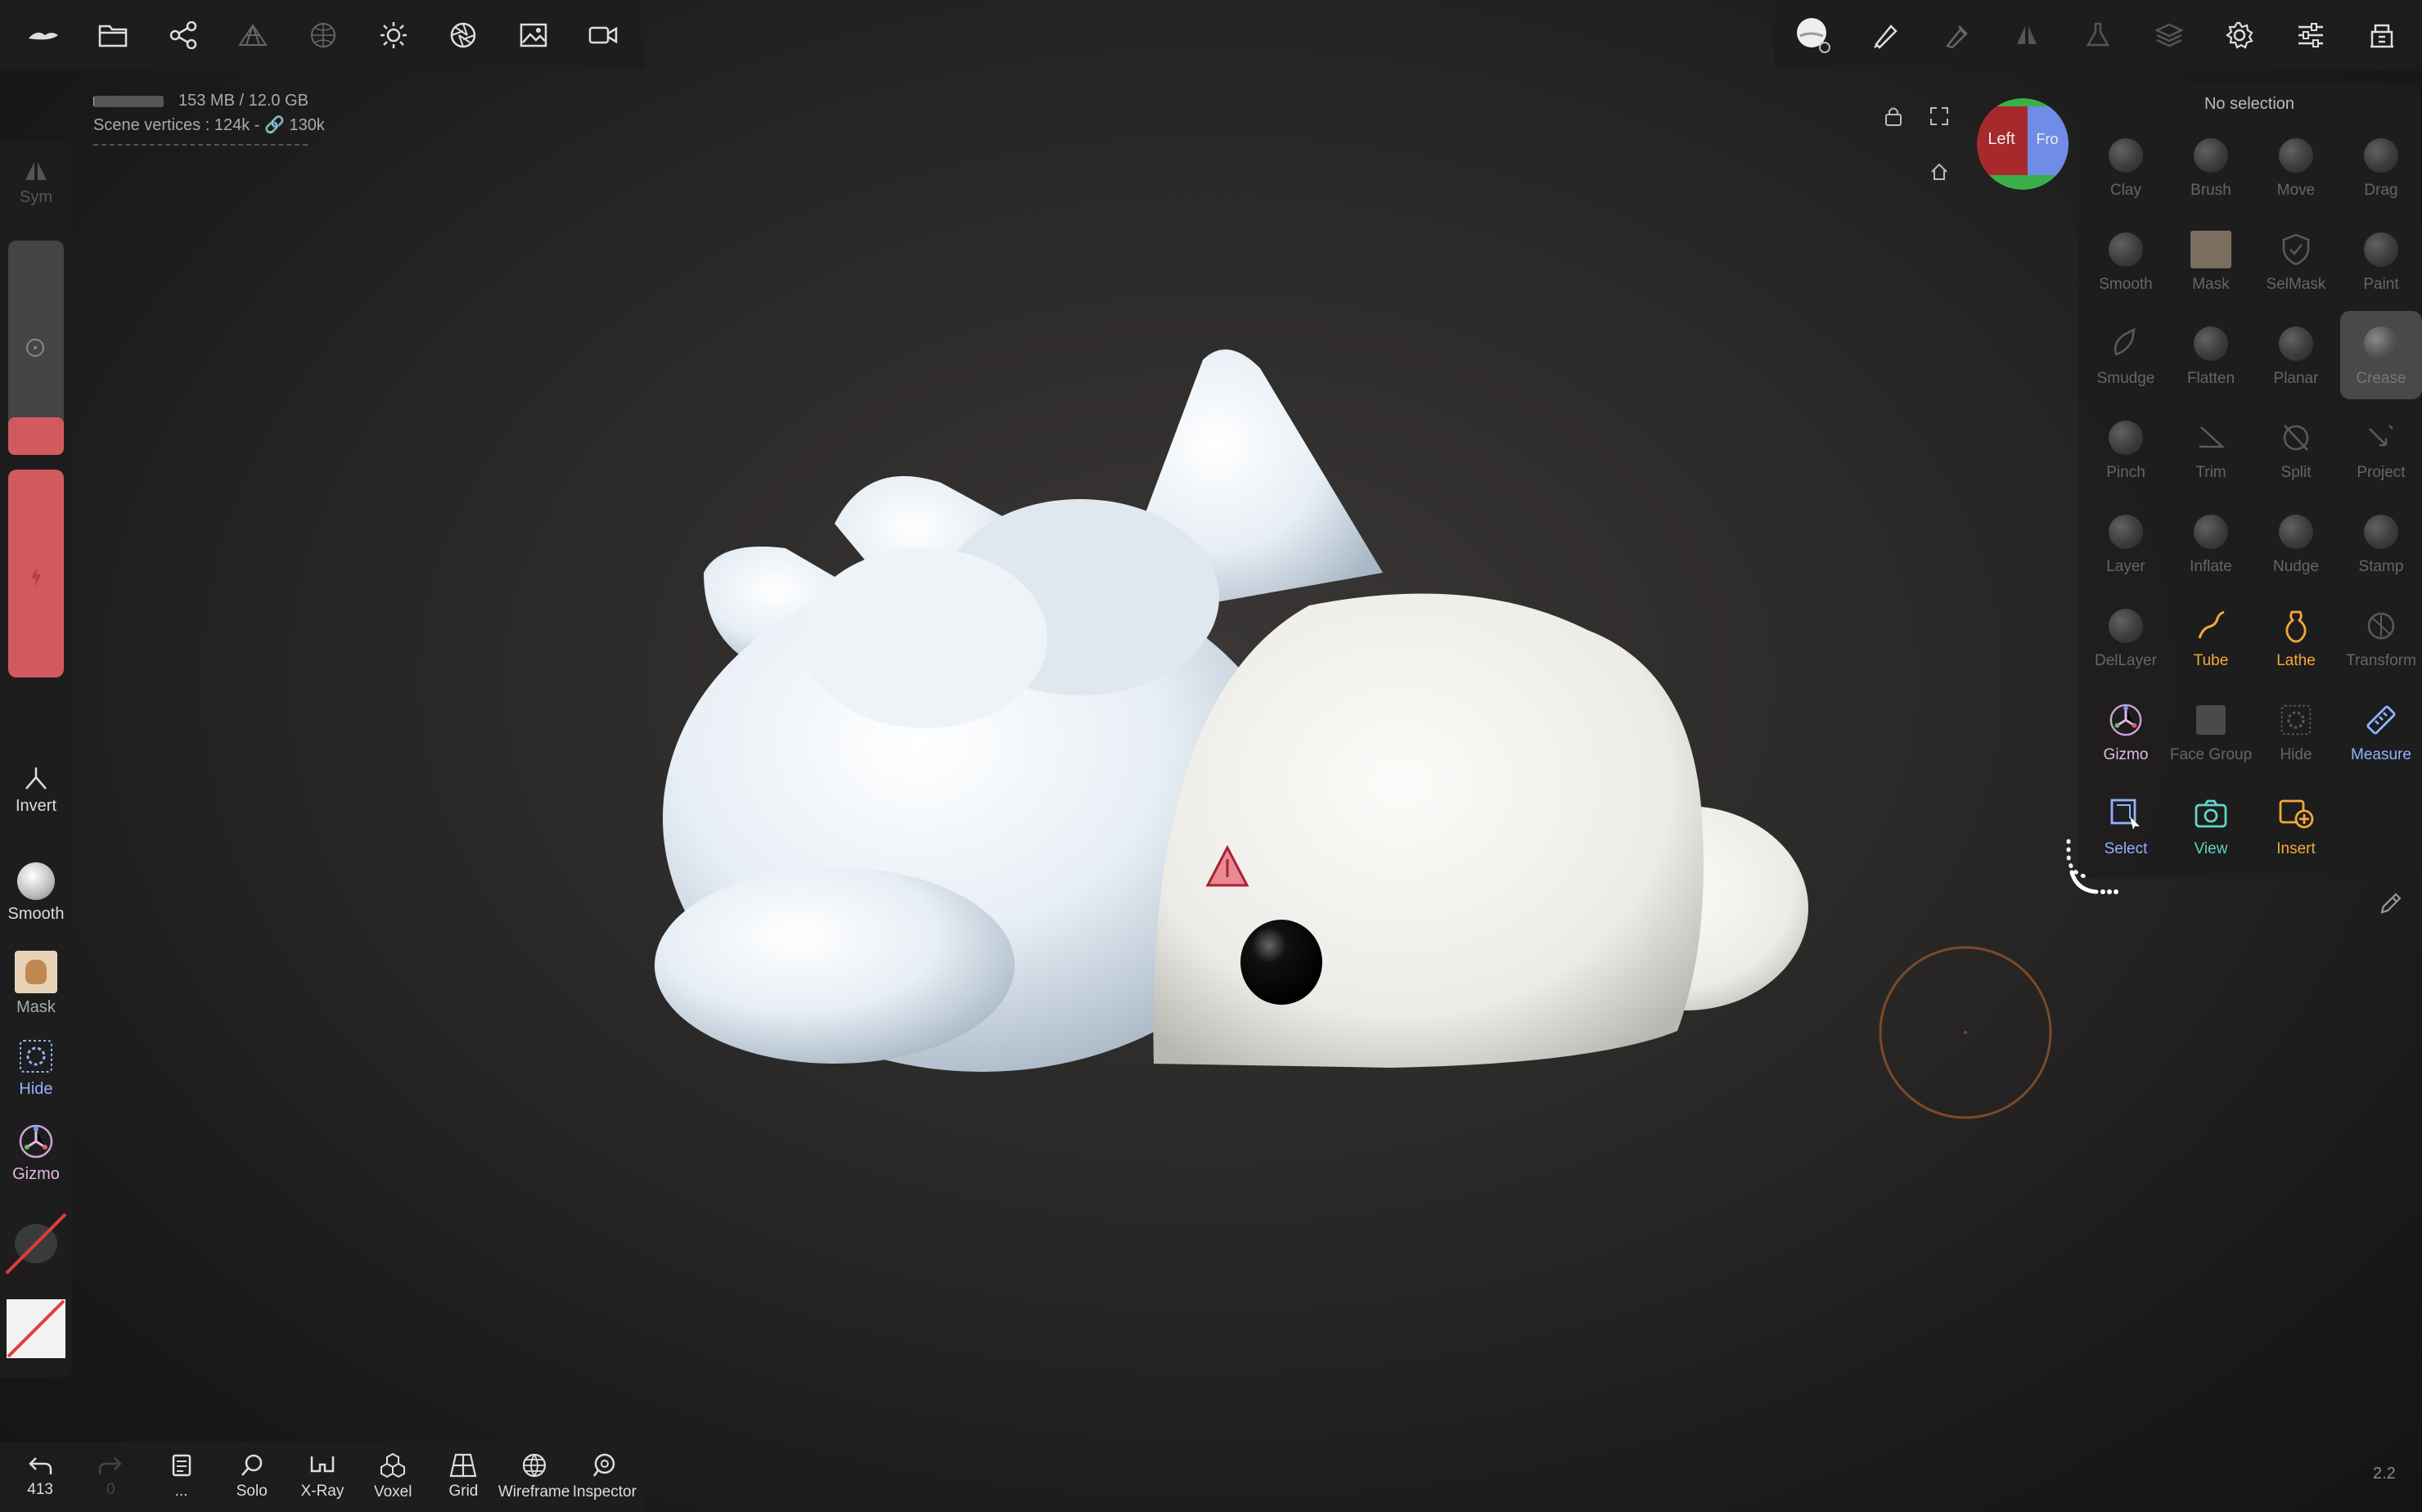  What do you see at coordinates (183, 36) in the screenshot?
I see `scene-graph-icon` at bounding box center [183, 36].